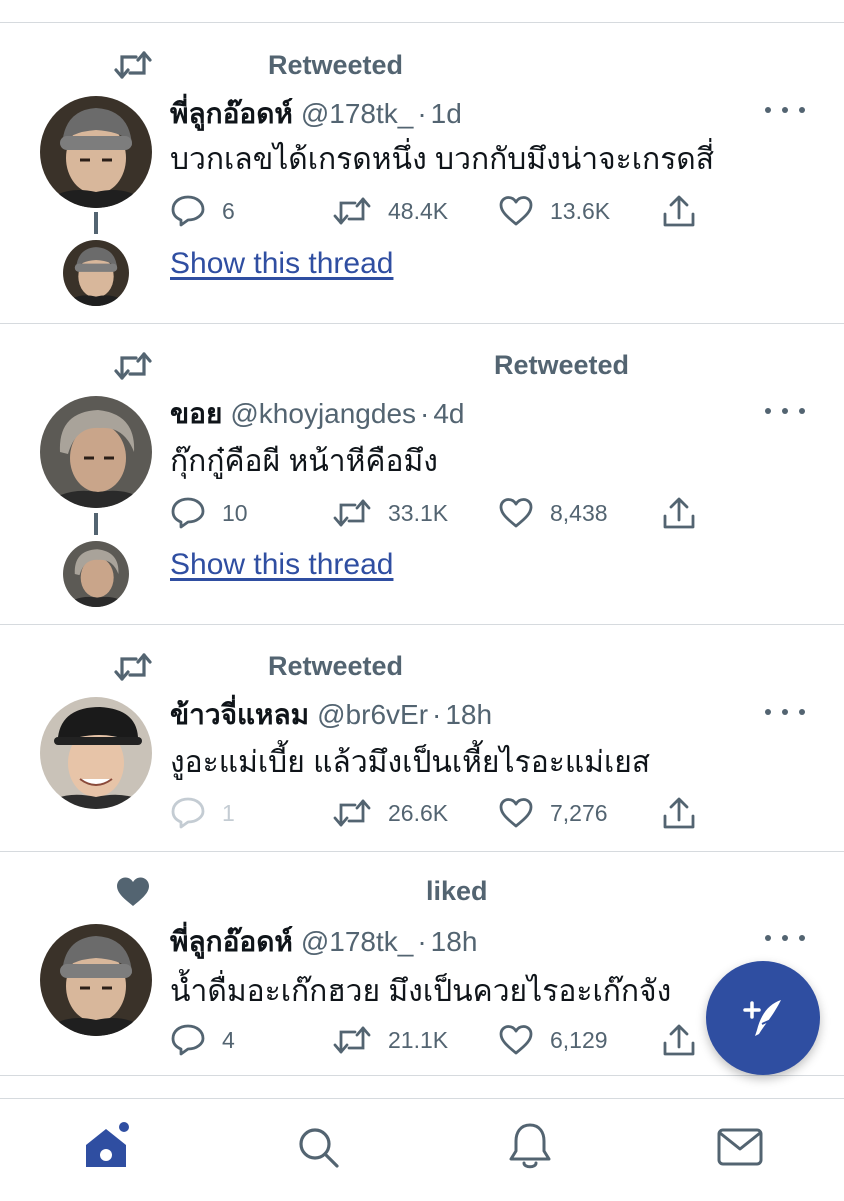 The width and height of the screenshot is (844, 1201). I want to click on thread-line, so click(96, 223).